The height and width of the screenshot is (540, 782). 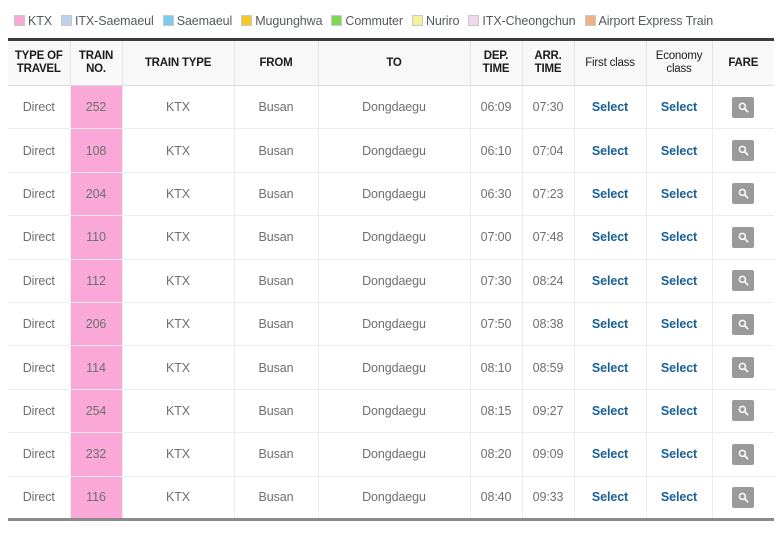 I want to click on legend-item-itx-cheongchun: ITX-Cheongchun, so click(x=522, y=21).